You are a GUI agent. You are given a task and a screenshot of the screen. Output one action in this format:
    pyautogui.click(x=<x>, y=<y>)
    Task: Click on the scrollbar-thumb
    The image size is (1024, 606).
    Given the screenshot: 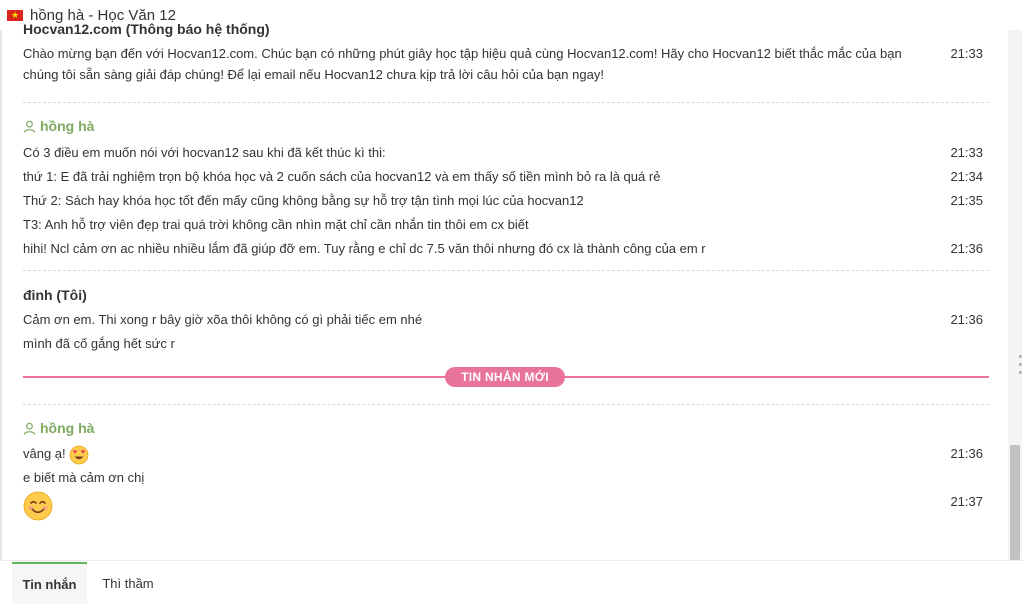 What is the action you would take?
    pyautogui.click(x=1015, y=502)
    